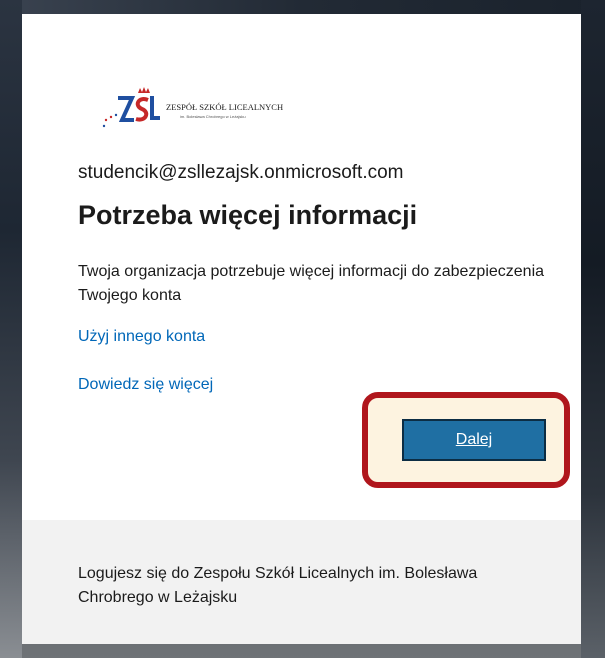 This screenshot has height=658, width=605. I want to click on account-email: studencik@zsllezajsk.onmicrosoft.com, so click(241, 172).